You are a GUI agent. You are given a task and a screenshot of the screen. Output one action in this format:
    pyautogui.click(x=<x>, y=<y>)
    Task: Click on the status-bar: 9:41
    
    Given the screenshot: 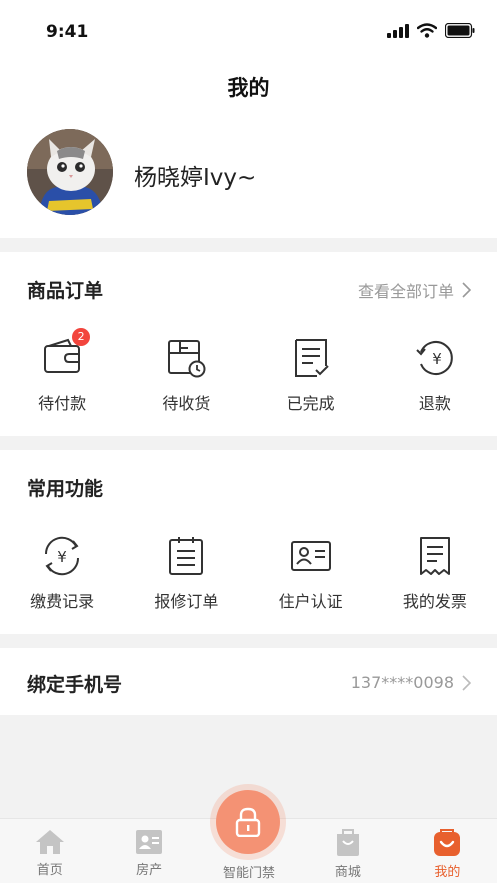 What is the action you would take?
    pyautogui.click(x=248, y=31)
    